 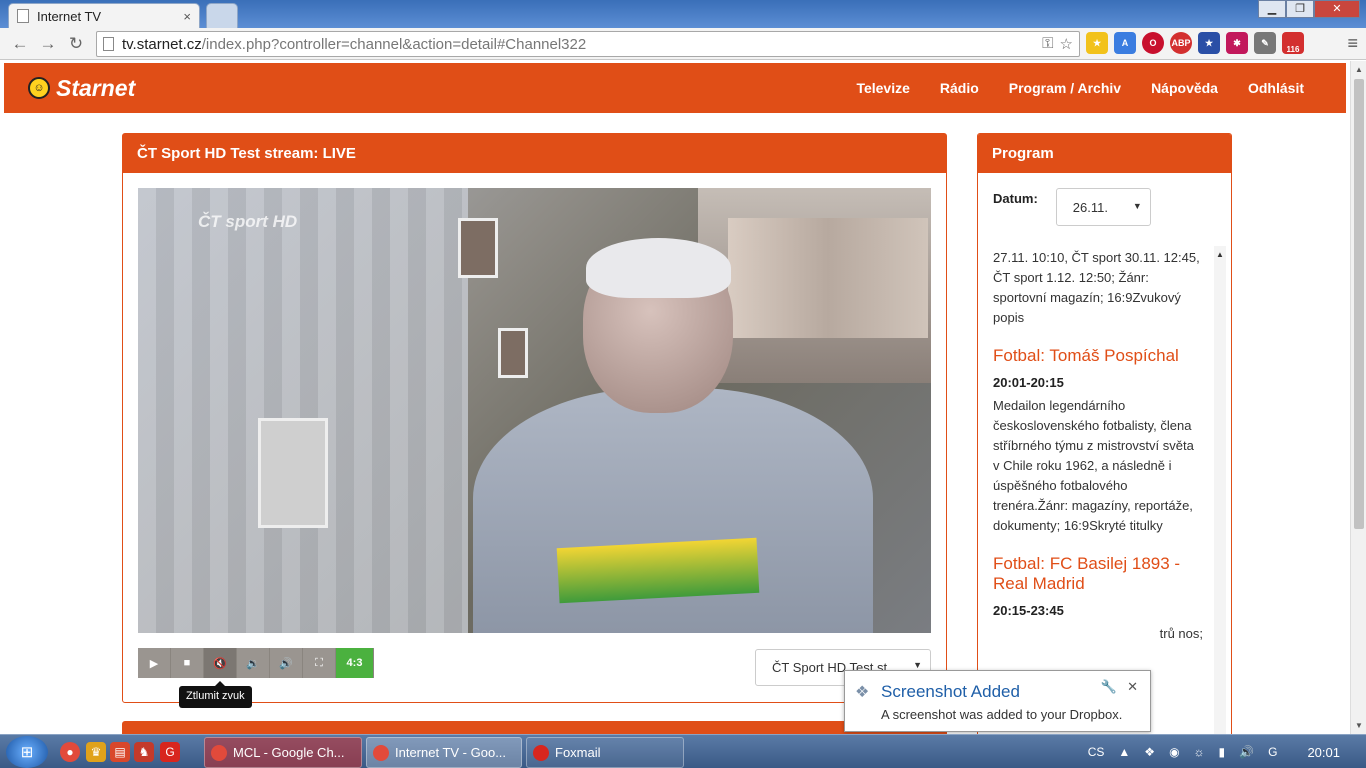 What do you see at coordinates (1337, 9) in the screenshot?
I see `close-window-icon: ✕` at bounding box center [1337, 9].